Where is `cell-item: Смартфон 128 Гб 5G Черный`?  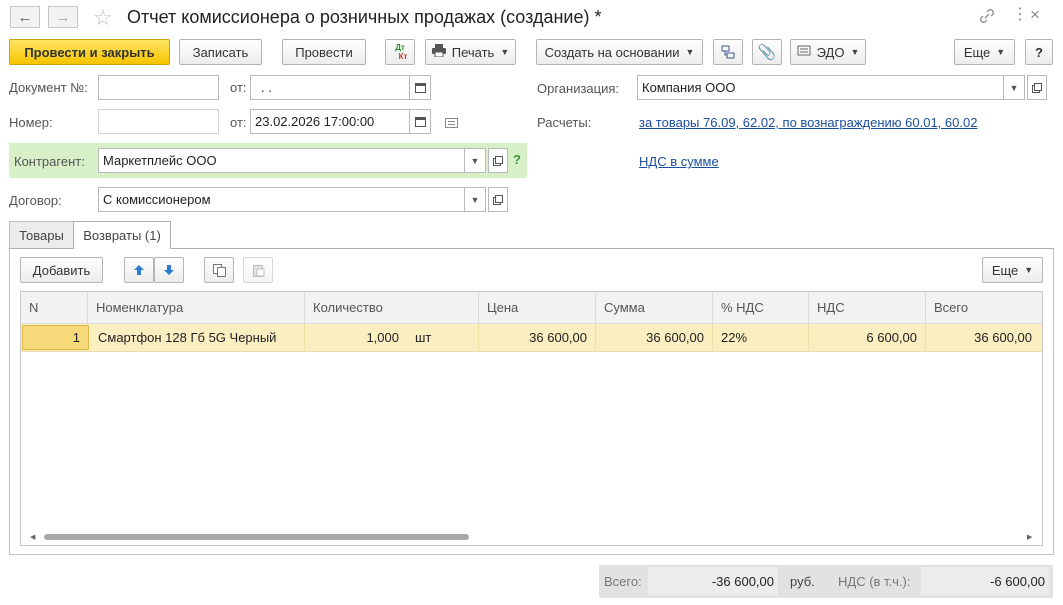
cell-item: Смартфон 128 Гб 5G Черный is located at coordinates (197, 337).